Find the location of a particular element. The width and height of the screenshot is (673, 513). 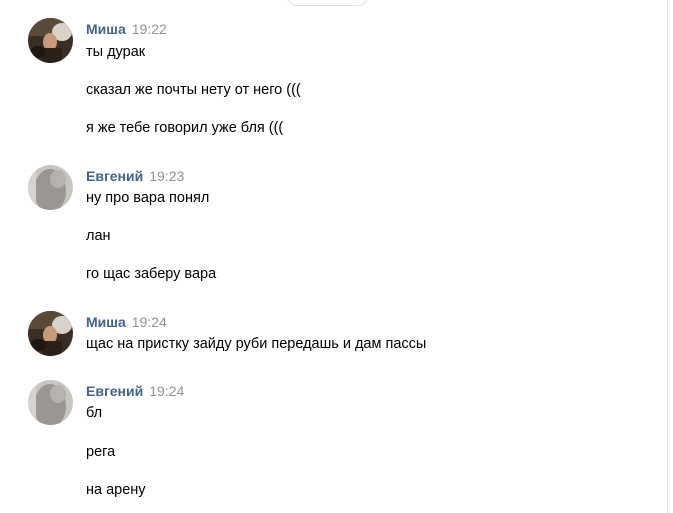

scroll-edge-divider is located at coordinates (667, 256).